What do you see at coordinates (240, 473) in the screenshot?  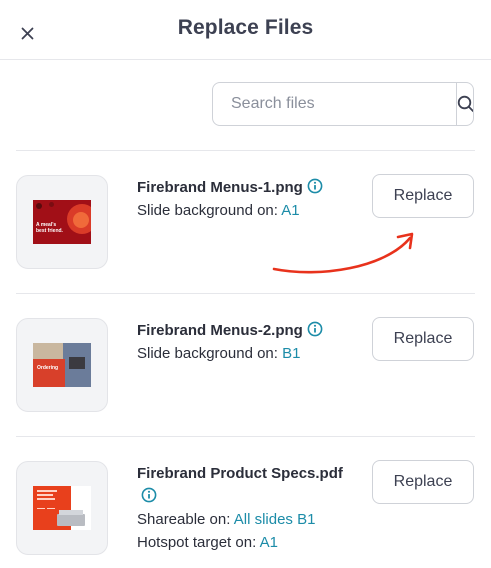 I see `file-name-text: Firebrand Product Specs.pdf` at bounding box center [240, 473].